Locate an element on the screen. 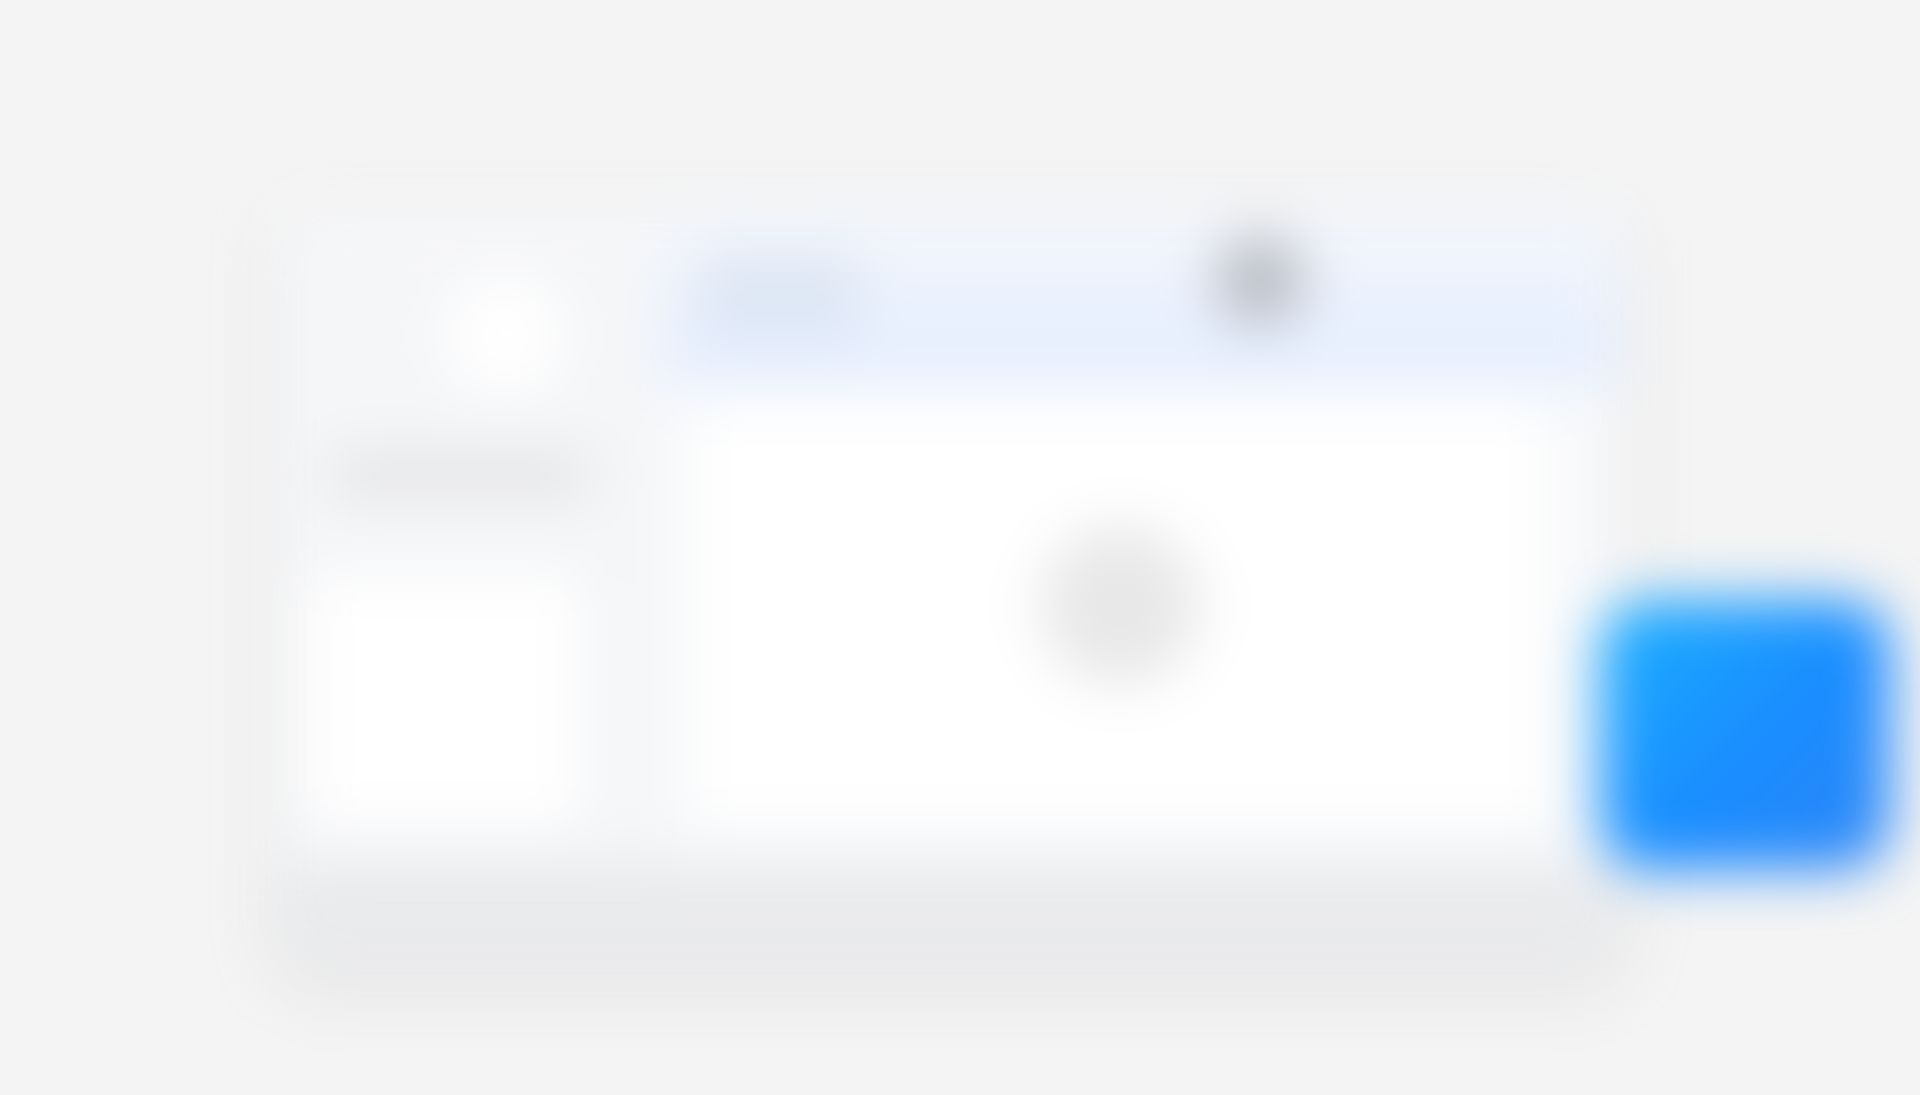 The image size is (1920, 1095). footer-bar is located at coordinates (950, 915).